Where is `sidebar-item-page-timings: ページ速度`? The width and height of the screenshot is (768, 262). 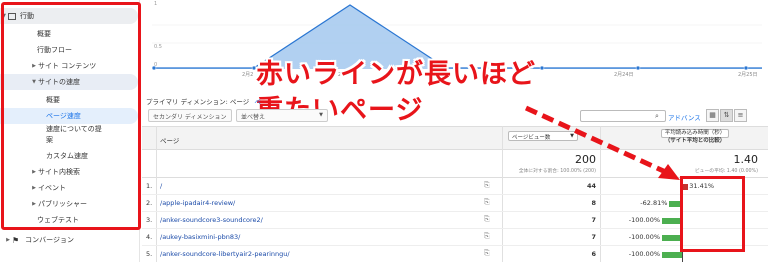
sidebar-item-page-timings: ページ速度 is located at coordinates (69, 116).